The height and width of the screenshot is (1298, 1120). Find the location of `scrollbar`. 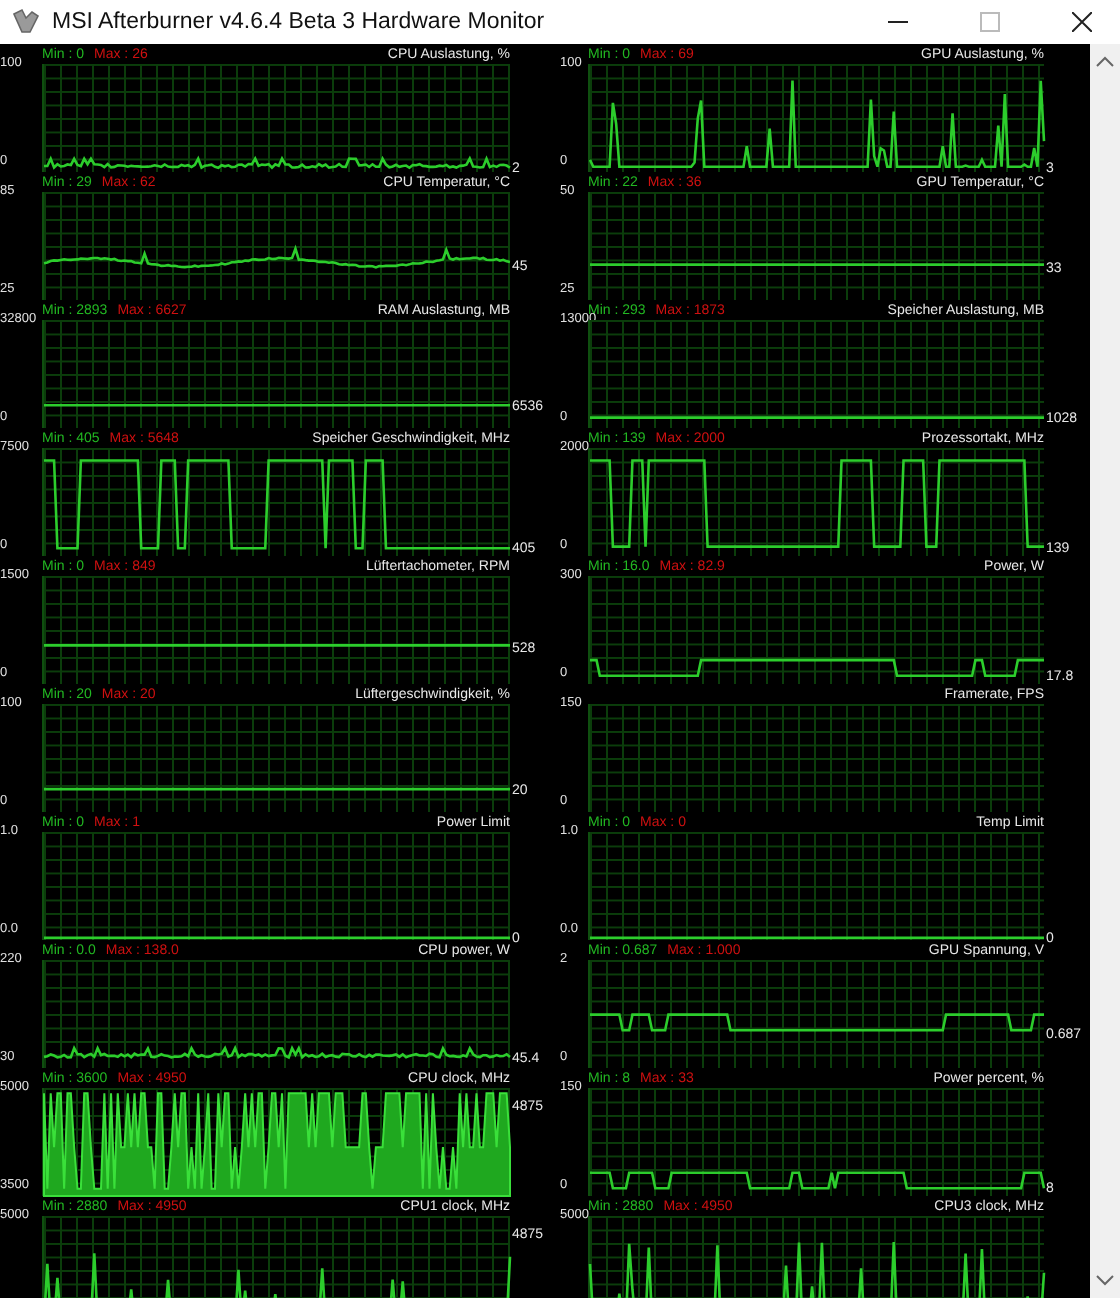

scrollbar is located at coordinates (1105, 671).